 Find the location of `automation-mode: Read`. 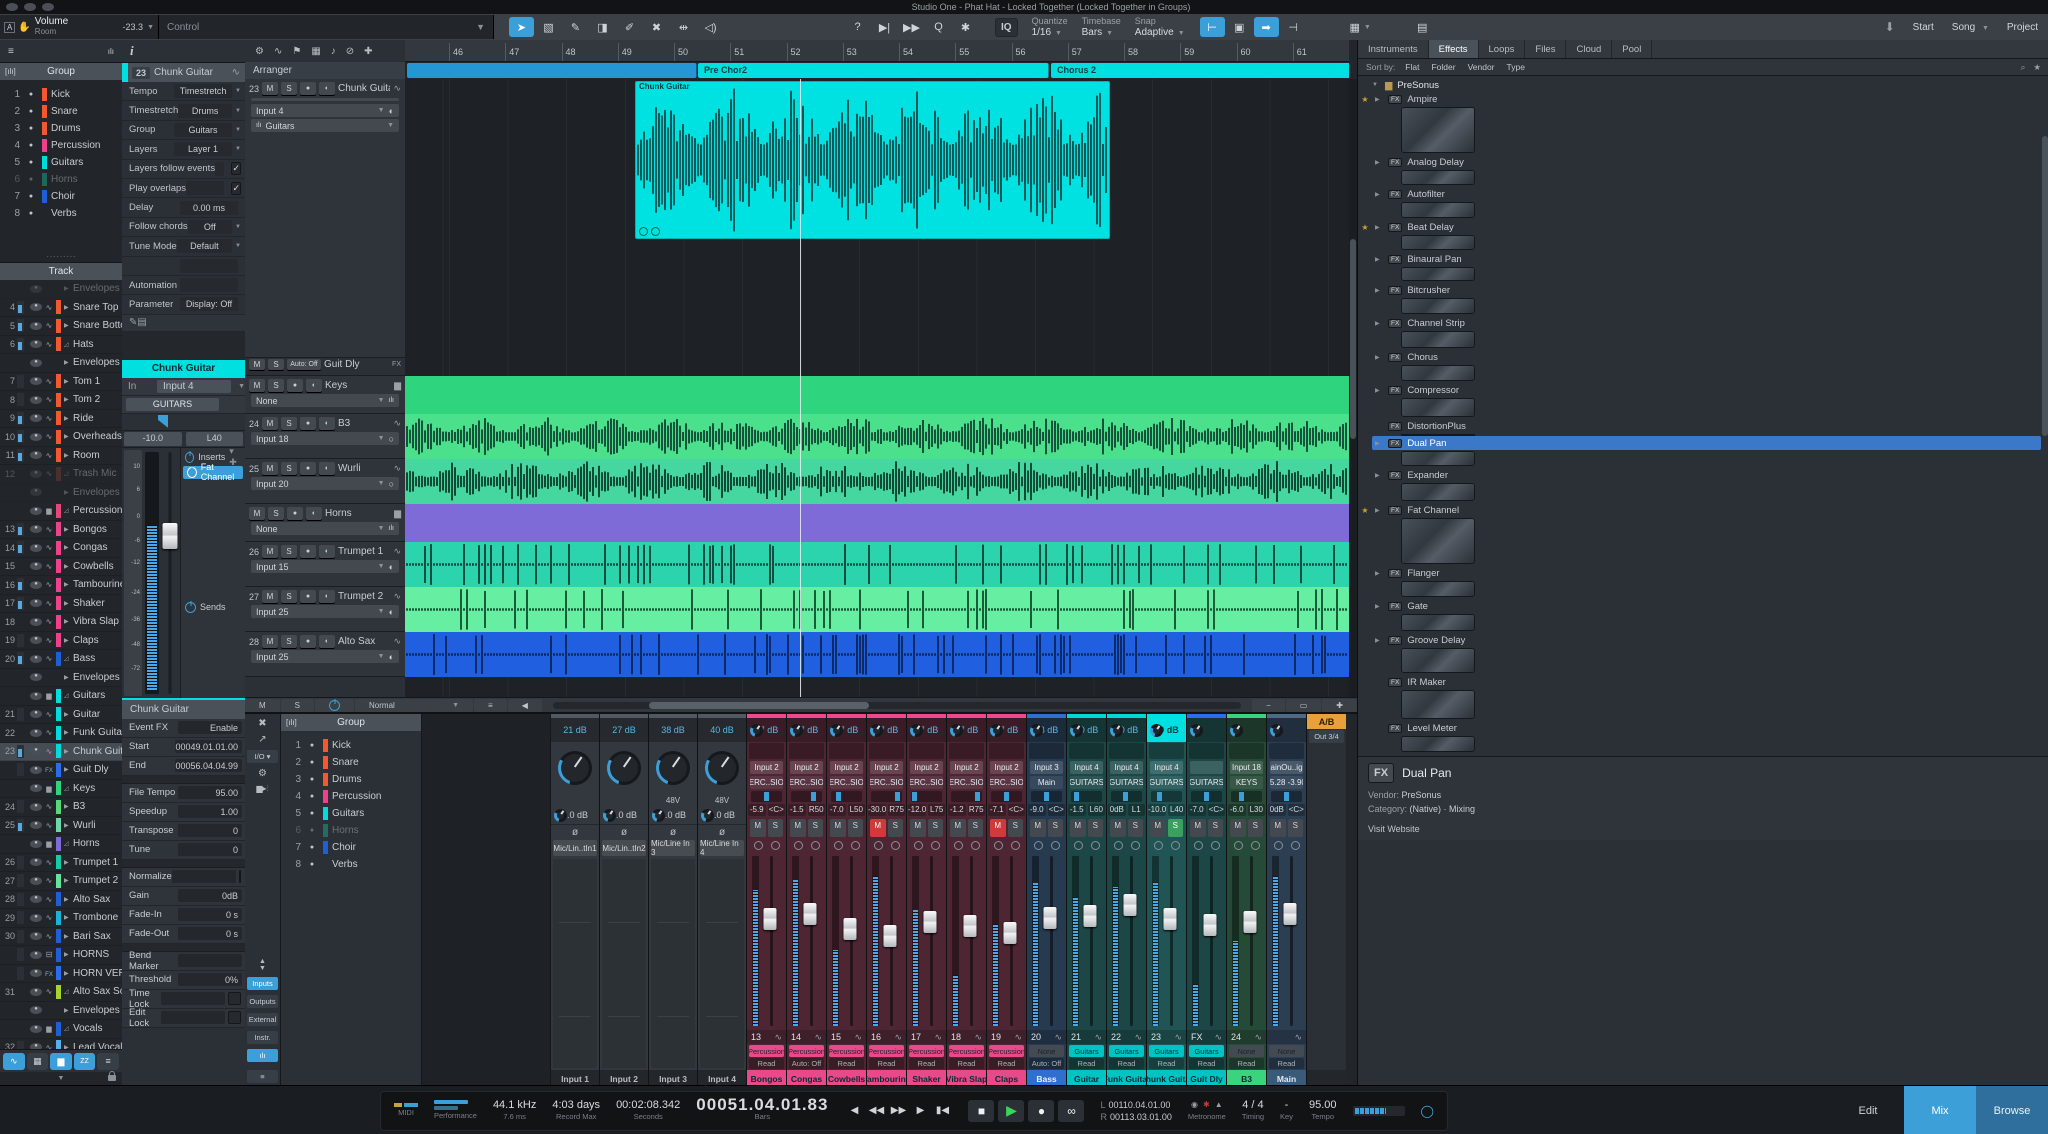

automation-mode: Read is located at coordinates (926, 1063).